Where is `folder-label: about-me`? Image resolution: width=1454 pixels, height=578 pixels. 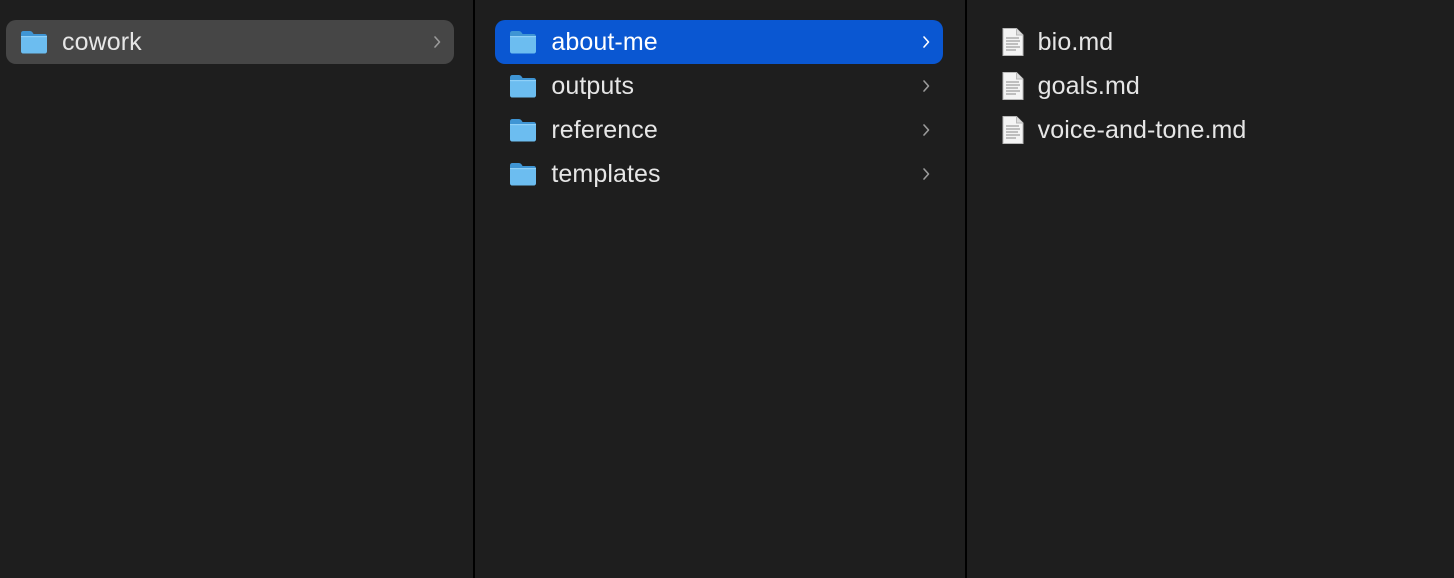
folder-label: about-me is located at coordinates (604, 41).